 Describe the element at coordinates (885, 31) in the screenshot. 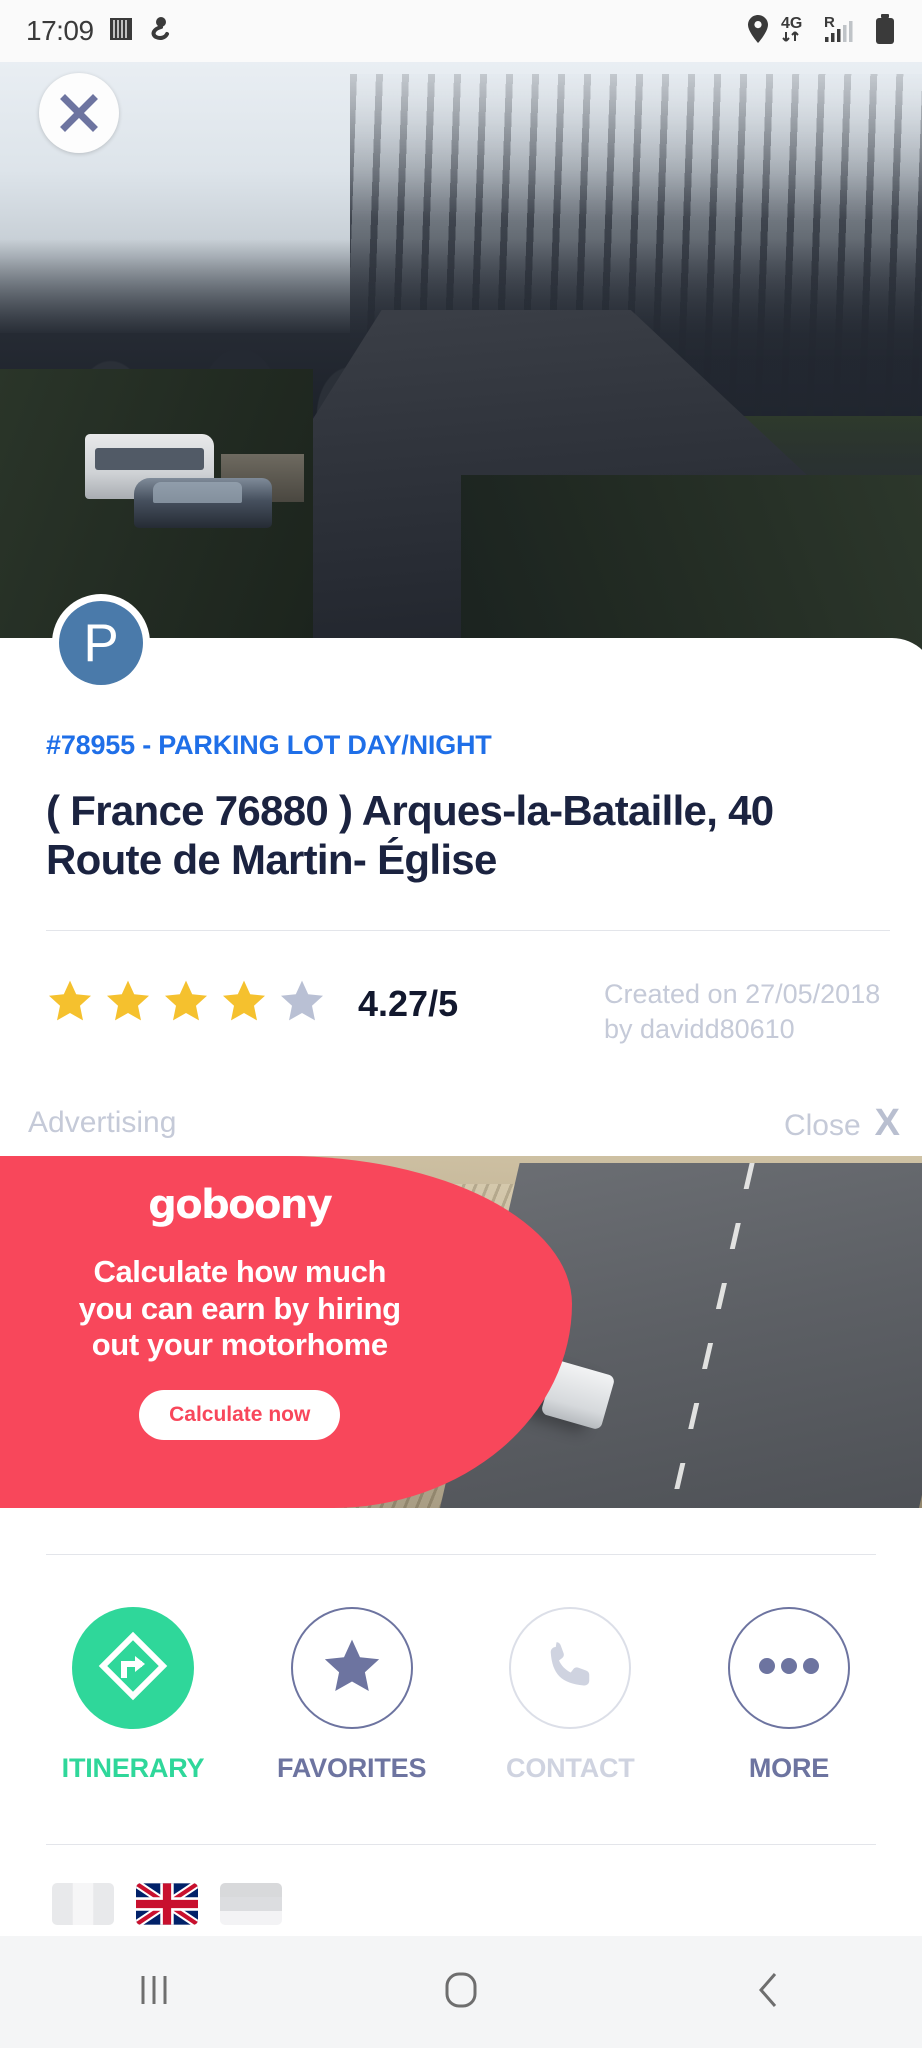

I see `battery-icon` at that location.